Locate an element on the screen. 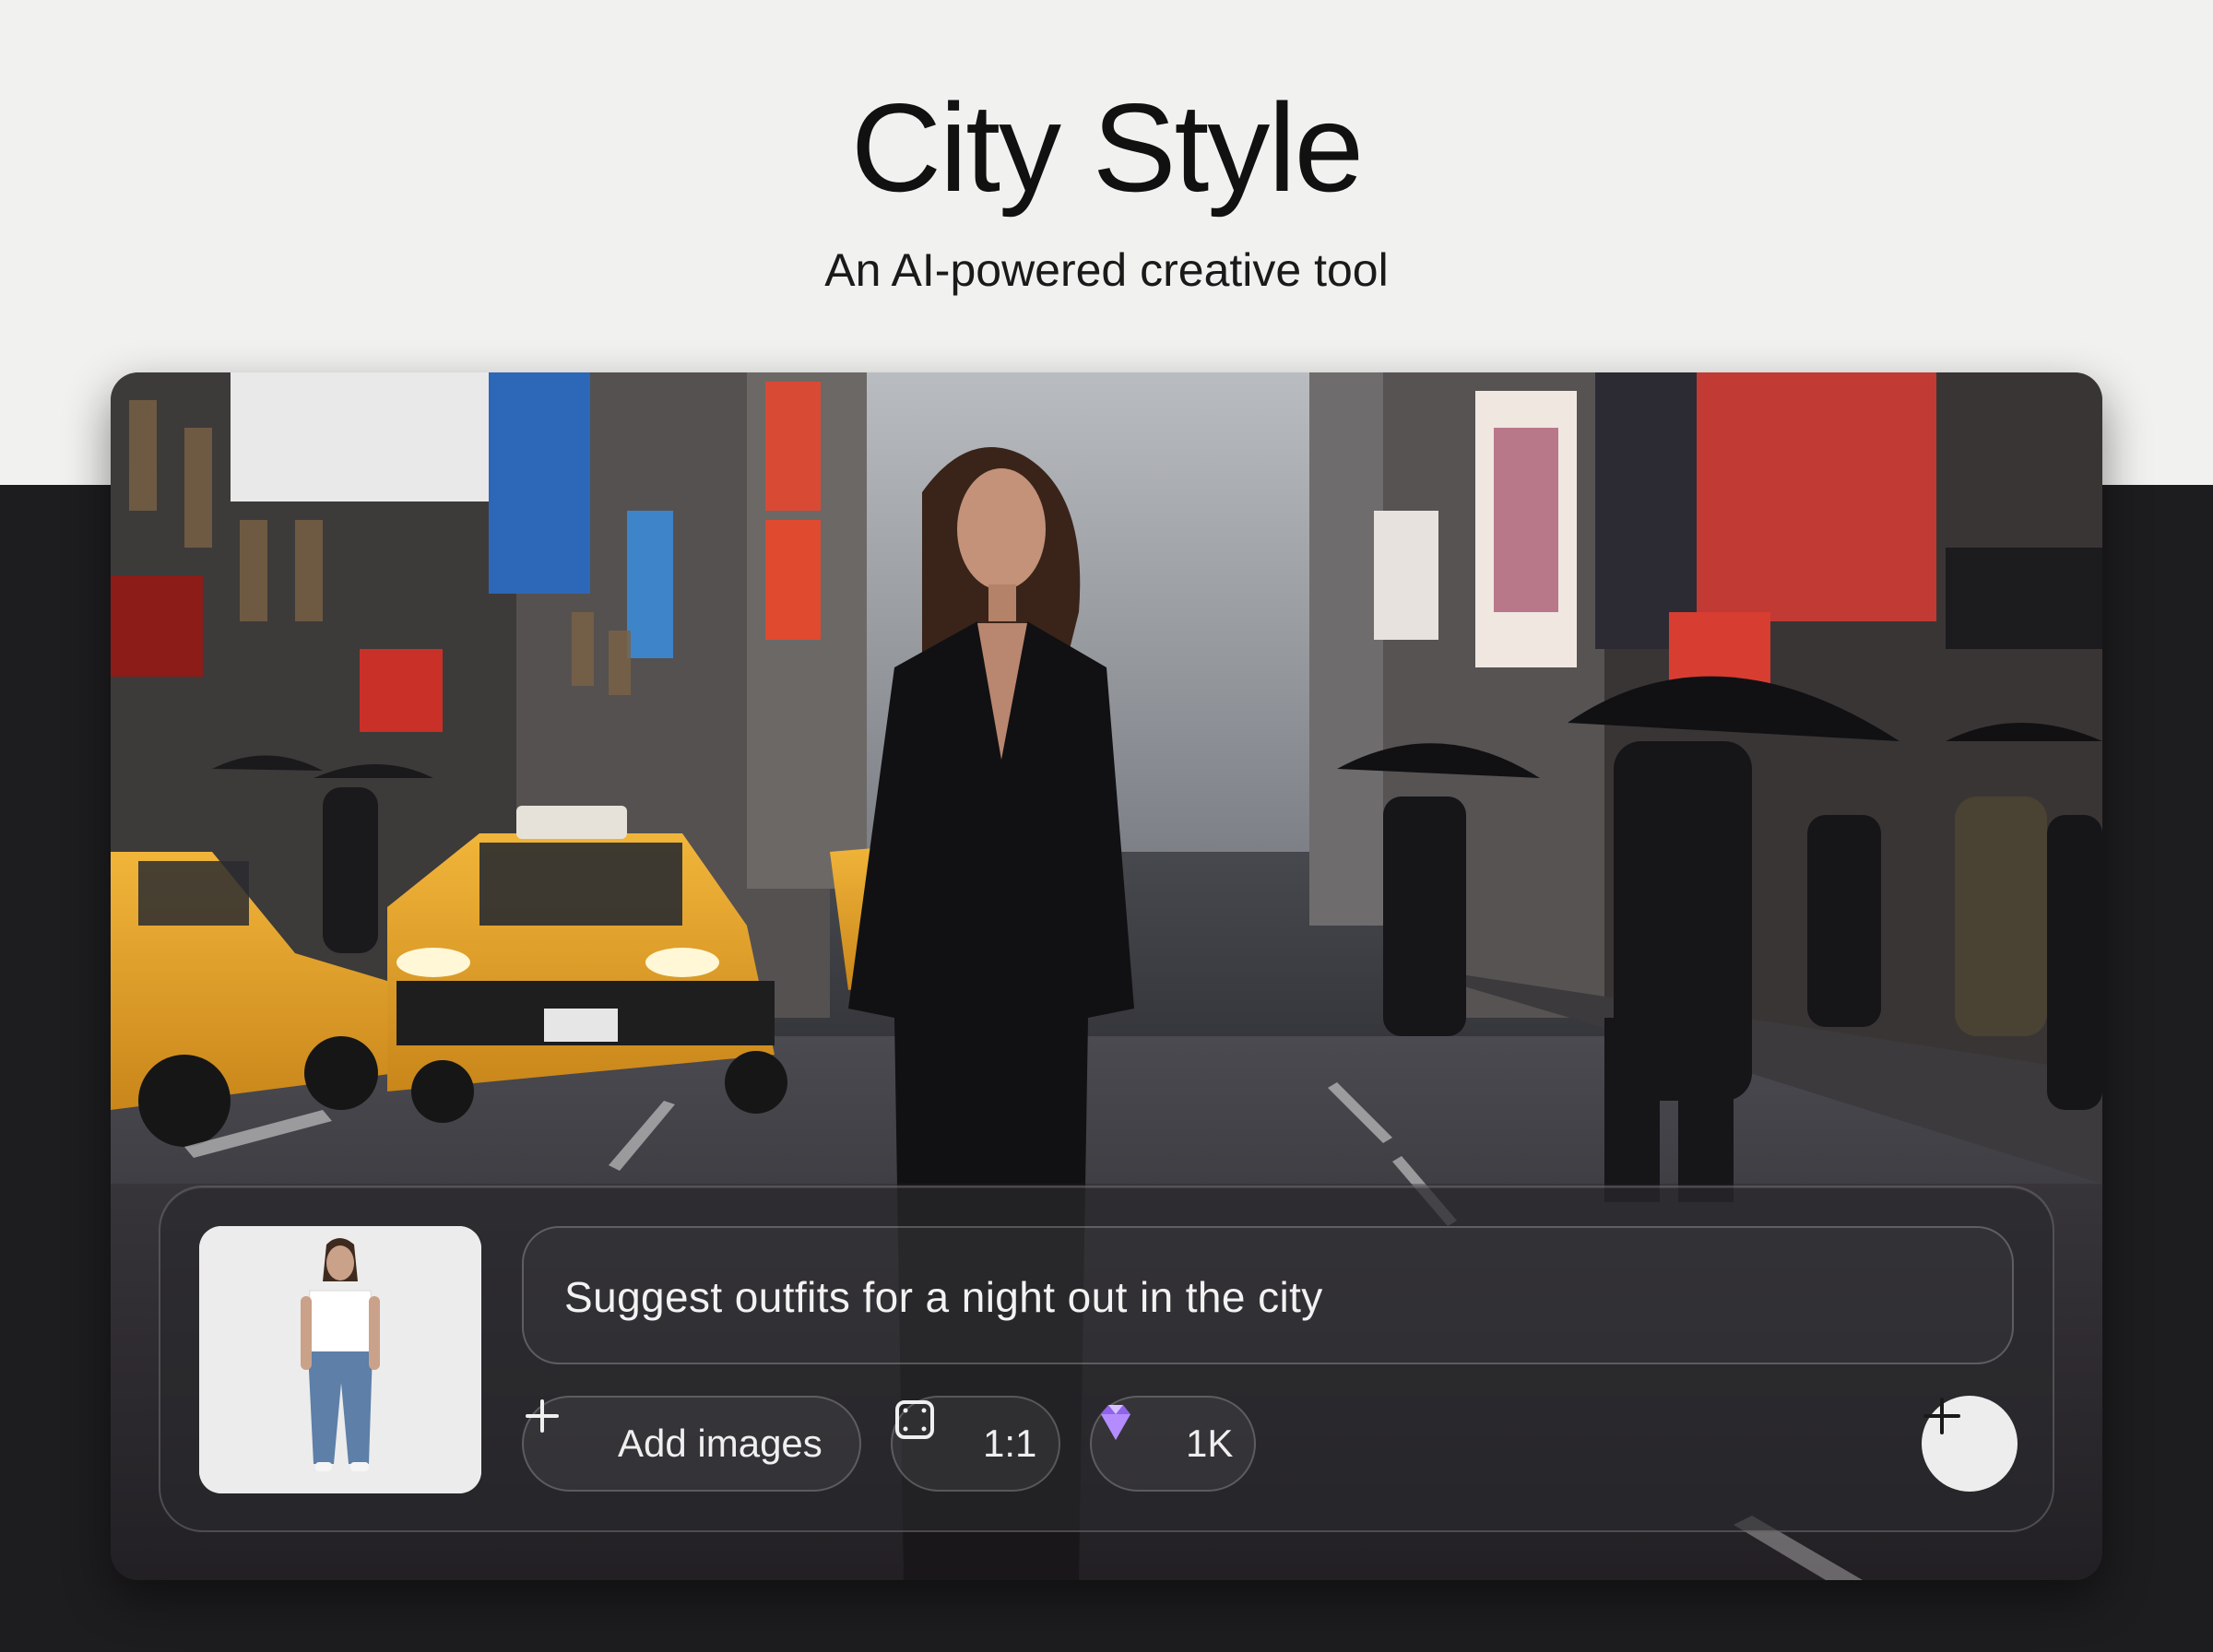  aspect-ratio-label: 1:1 is located at coordinates (1010, 1443).